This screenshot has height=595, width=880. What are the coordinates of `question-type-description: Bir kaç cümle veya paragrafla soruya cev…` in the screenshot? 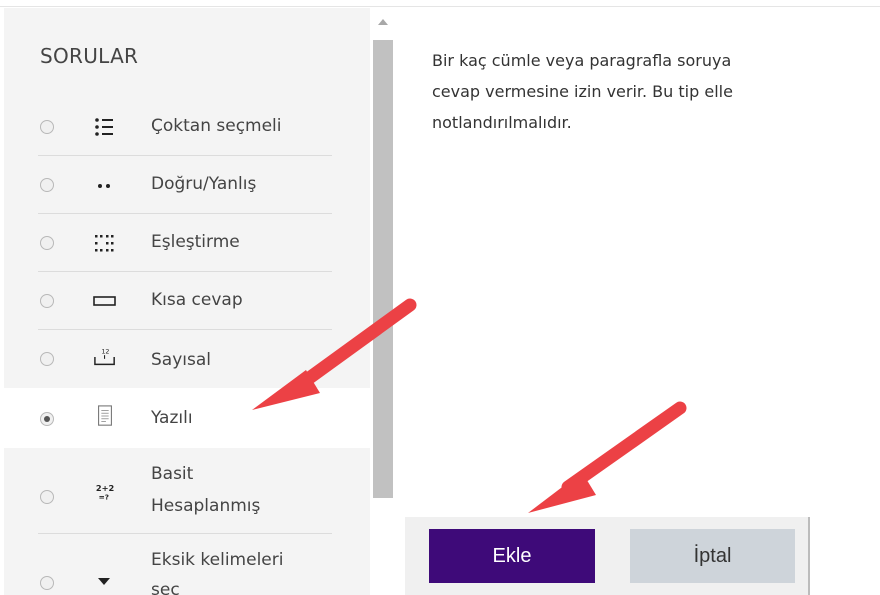 It's located at (632, 91).